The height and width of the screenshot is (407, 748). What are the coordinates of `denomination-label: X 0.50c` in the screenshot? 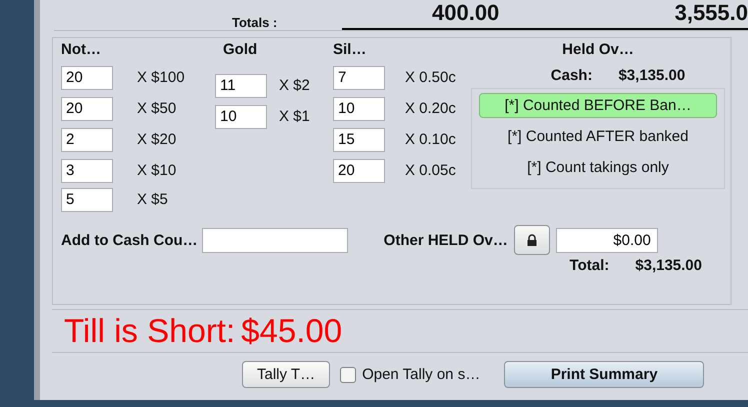 It's located at (430, 77).